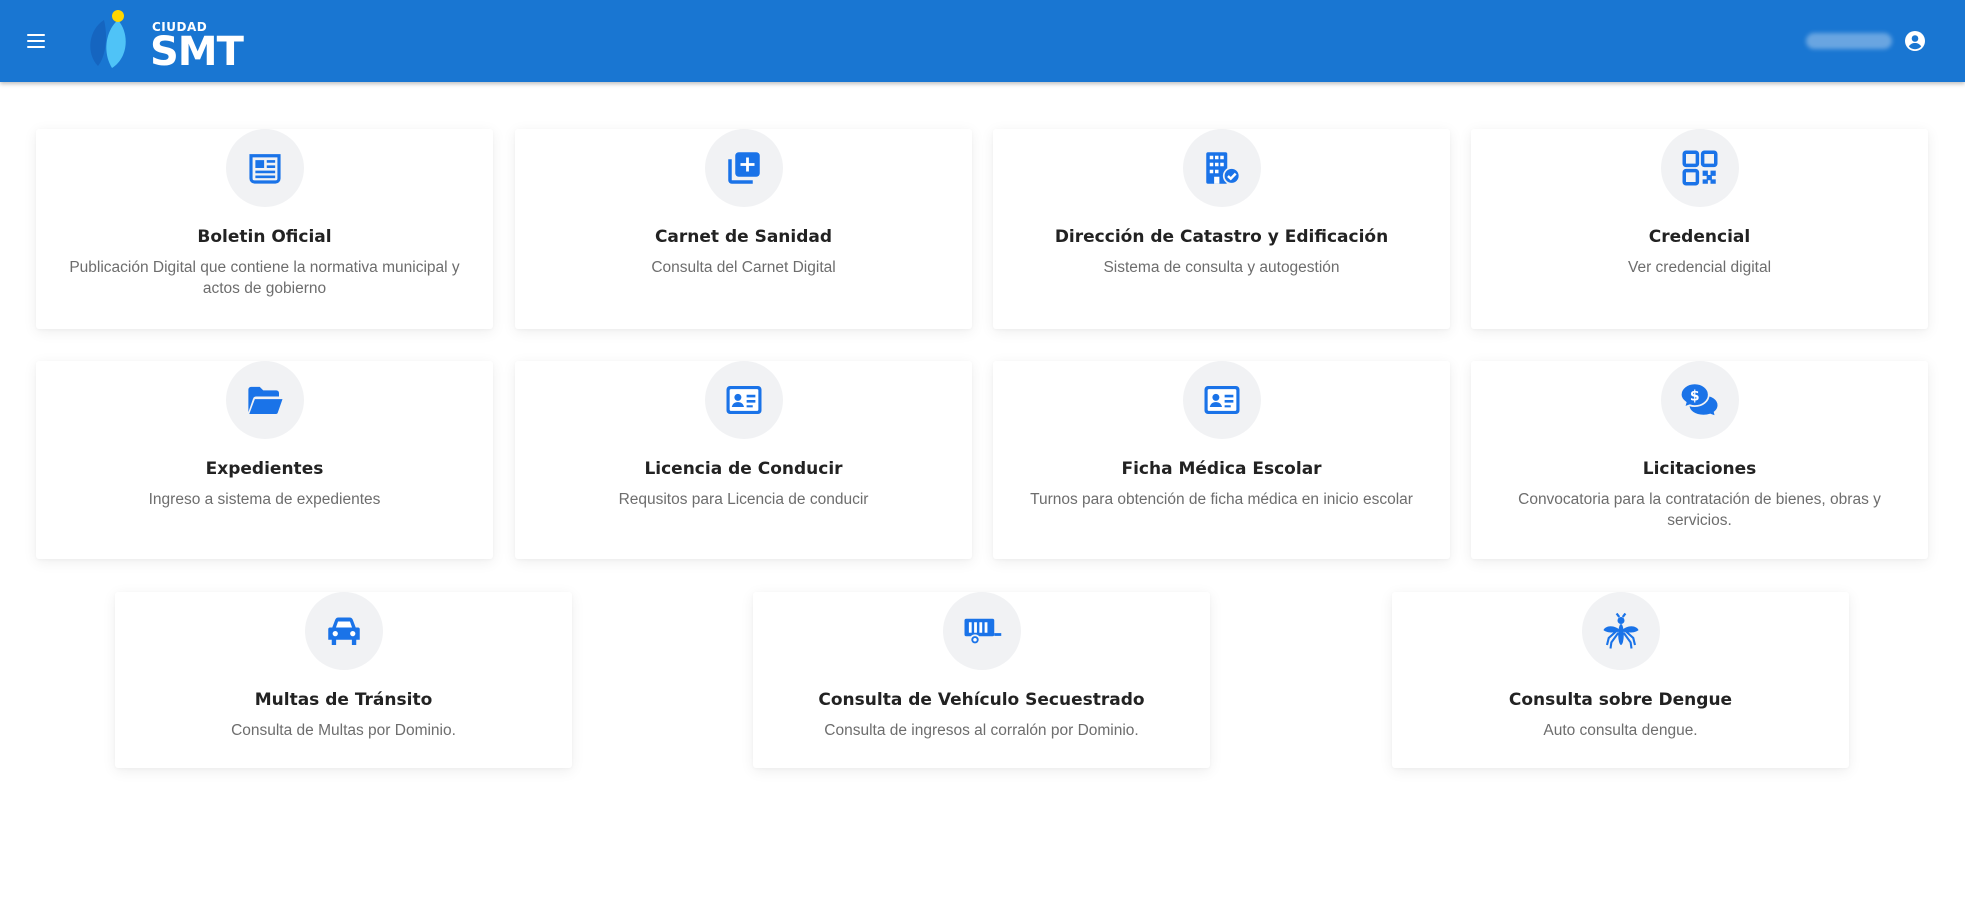 The image size is (1965, 900). I want to click on city-logo: CIUDAD SMT, so click(174, 41).